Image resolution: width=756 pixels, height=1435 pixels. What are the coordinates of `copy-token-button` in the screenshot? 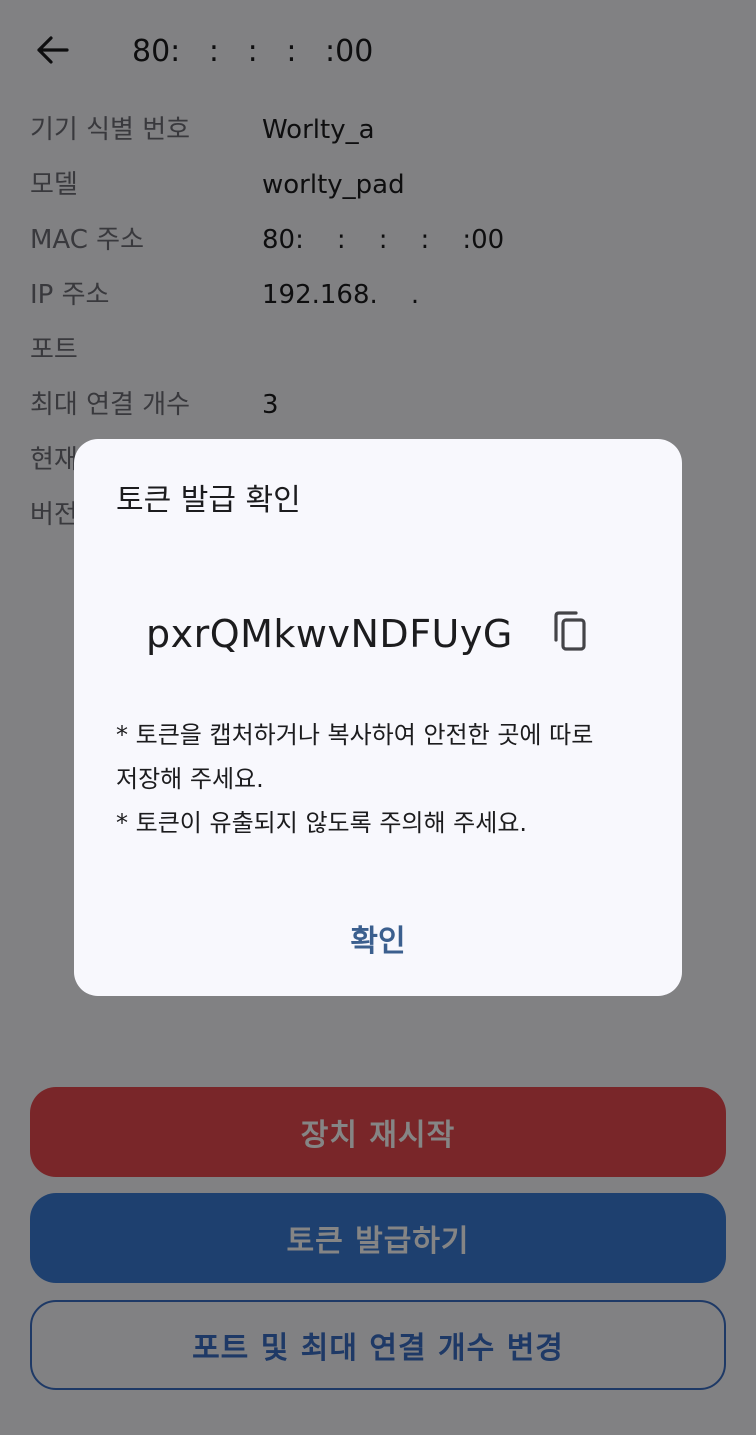 It's located at (569, 634).